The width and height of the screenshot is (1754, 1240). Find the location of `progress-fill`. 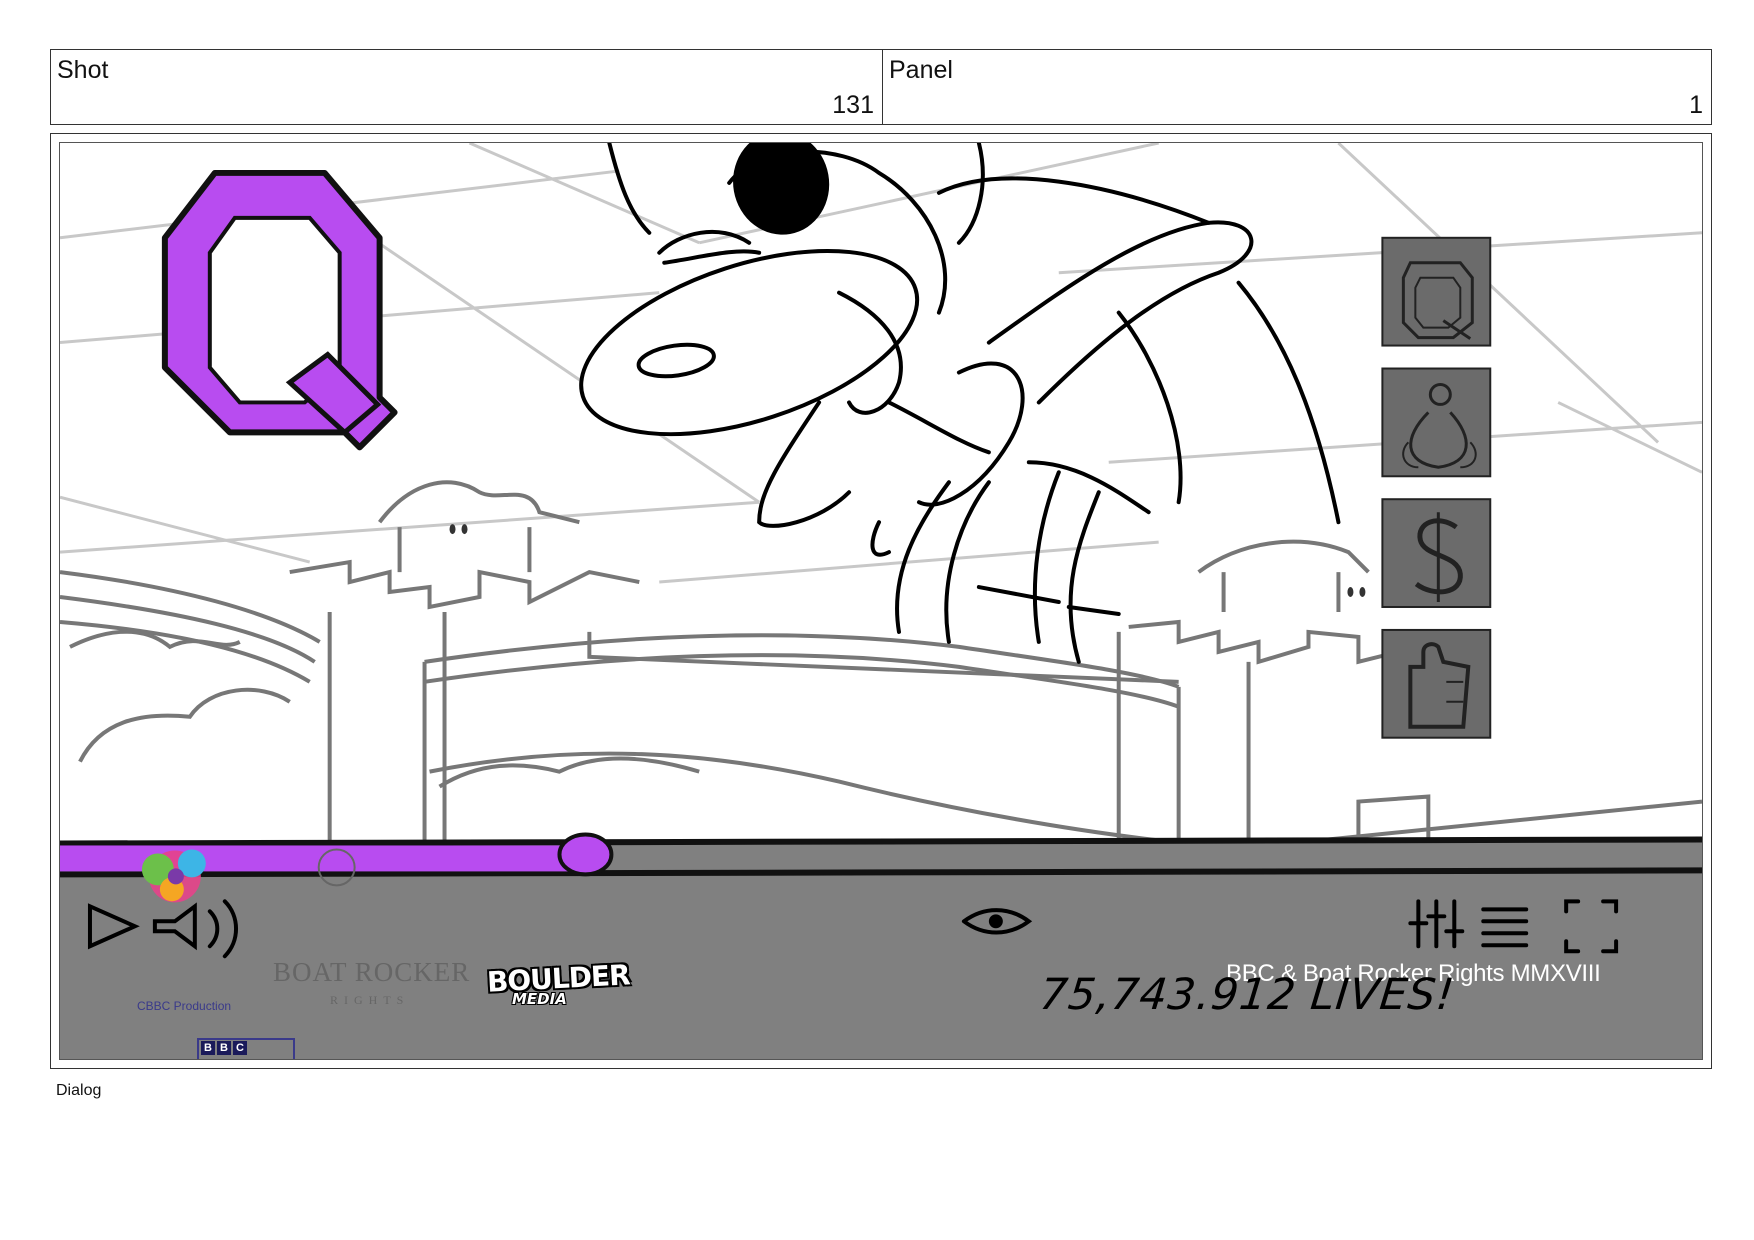

progress-fill is located at coordinates (323, 858).